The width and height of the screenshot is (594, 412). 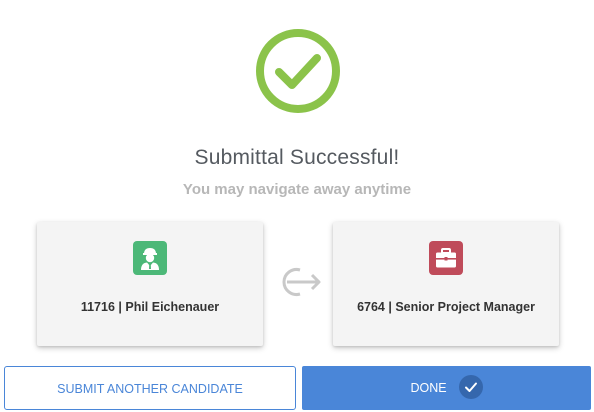 I want to click on page-title: Submittal Successful!, so click(x=297, y=157).